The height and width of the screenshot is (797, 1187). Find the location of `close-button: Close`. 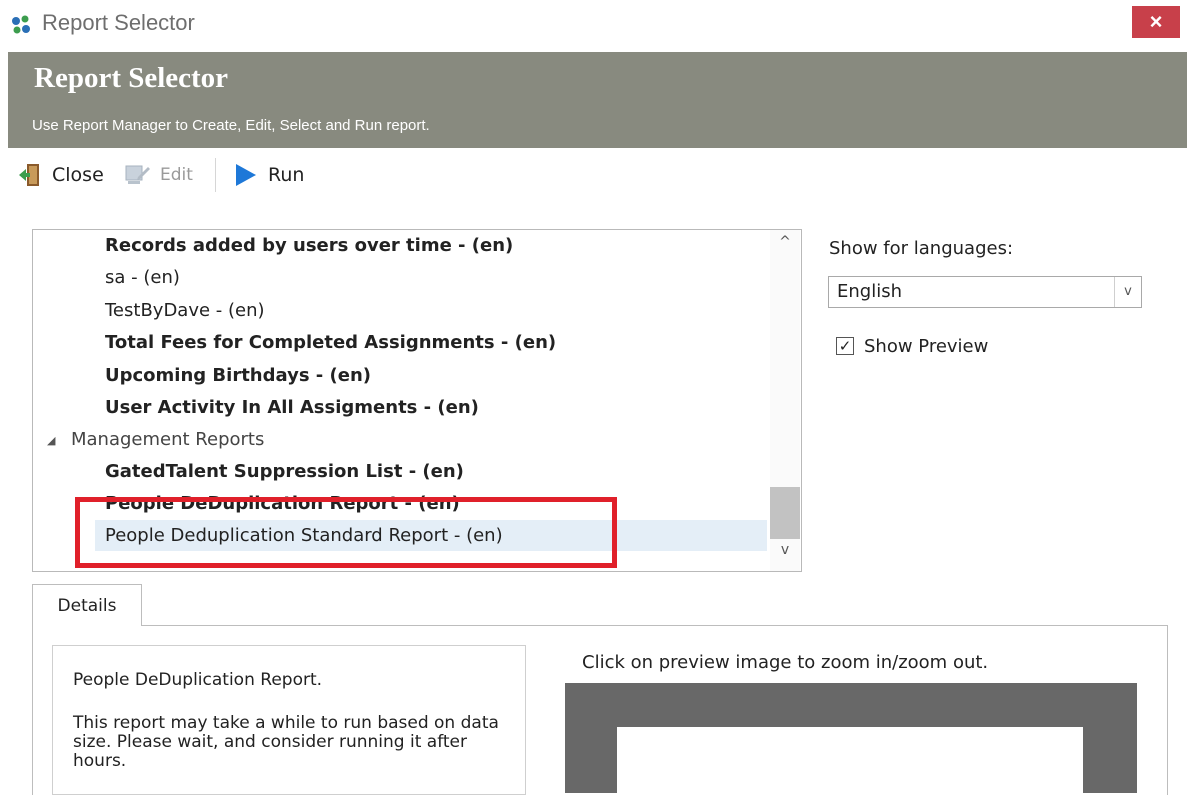

close-button: Close is located at coordinates (61, 175).